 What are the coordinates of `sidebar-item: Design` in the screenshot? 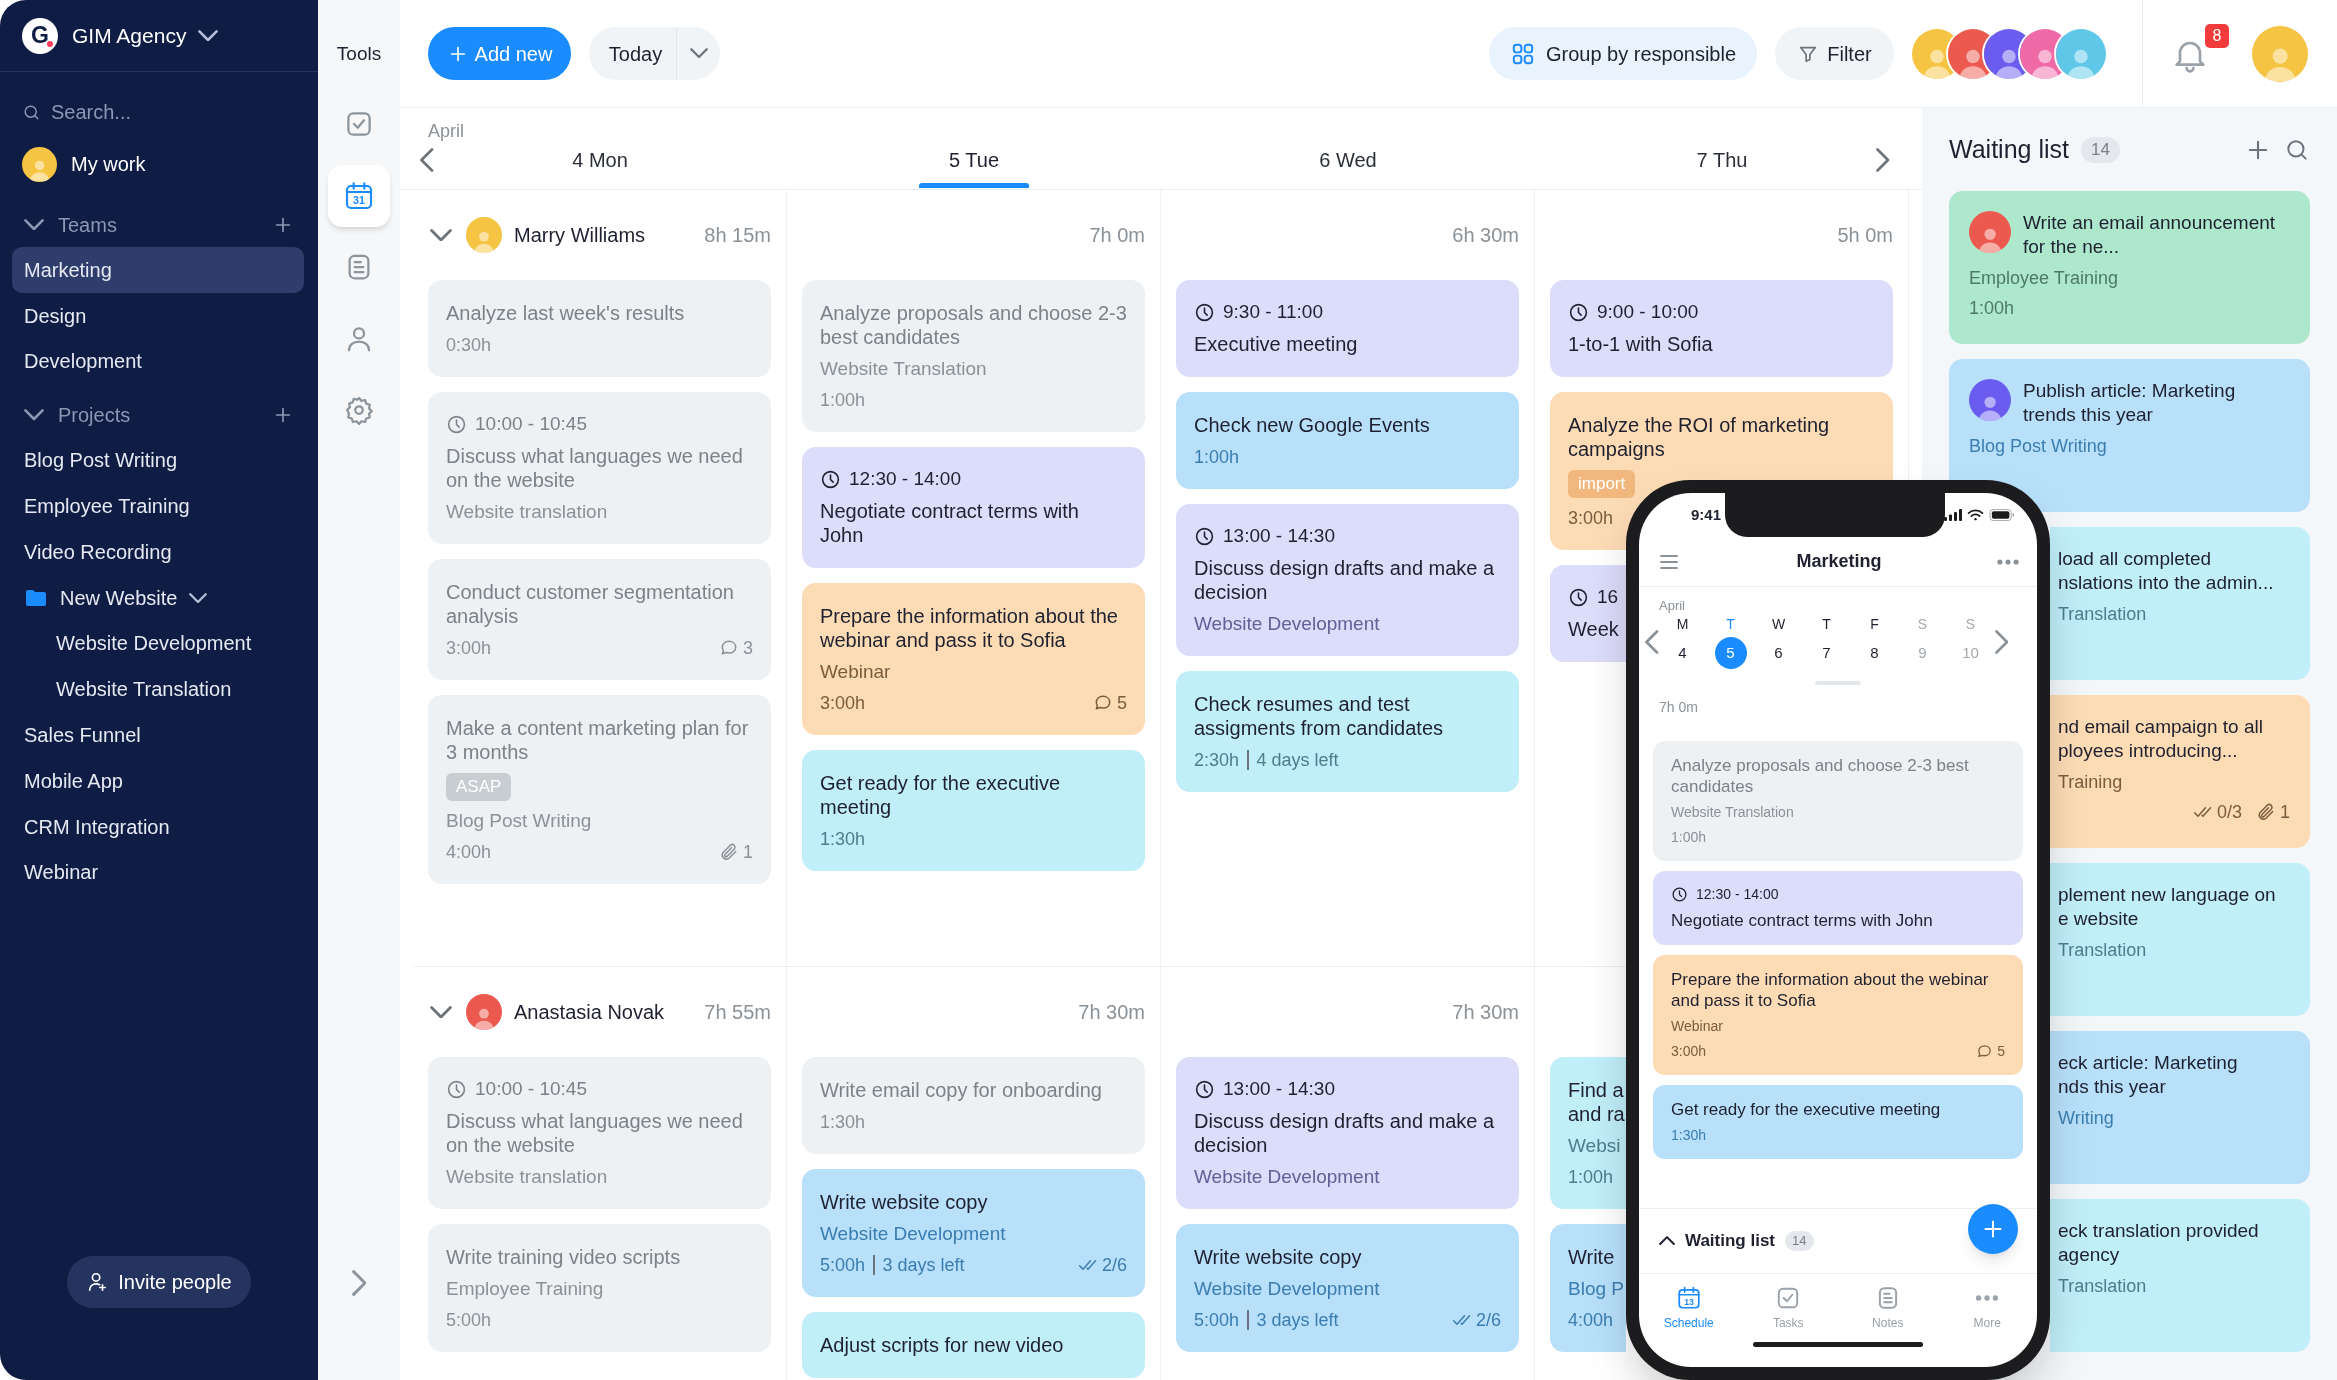 It's located at (158, 315).